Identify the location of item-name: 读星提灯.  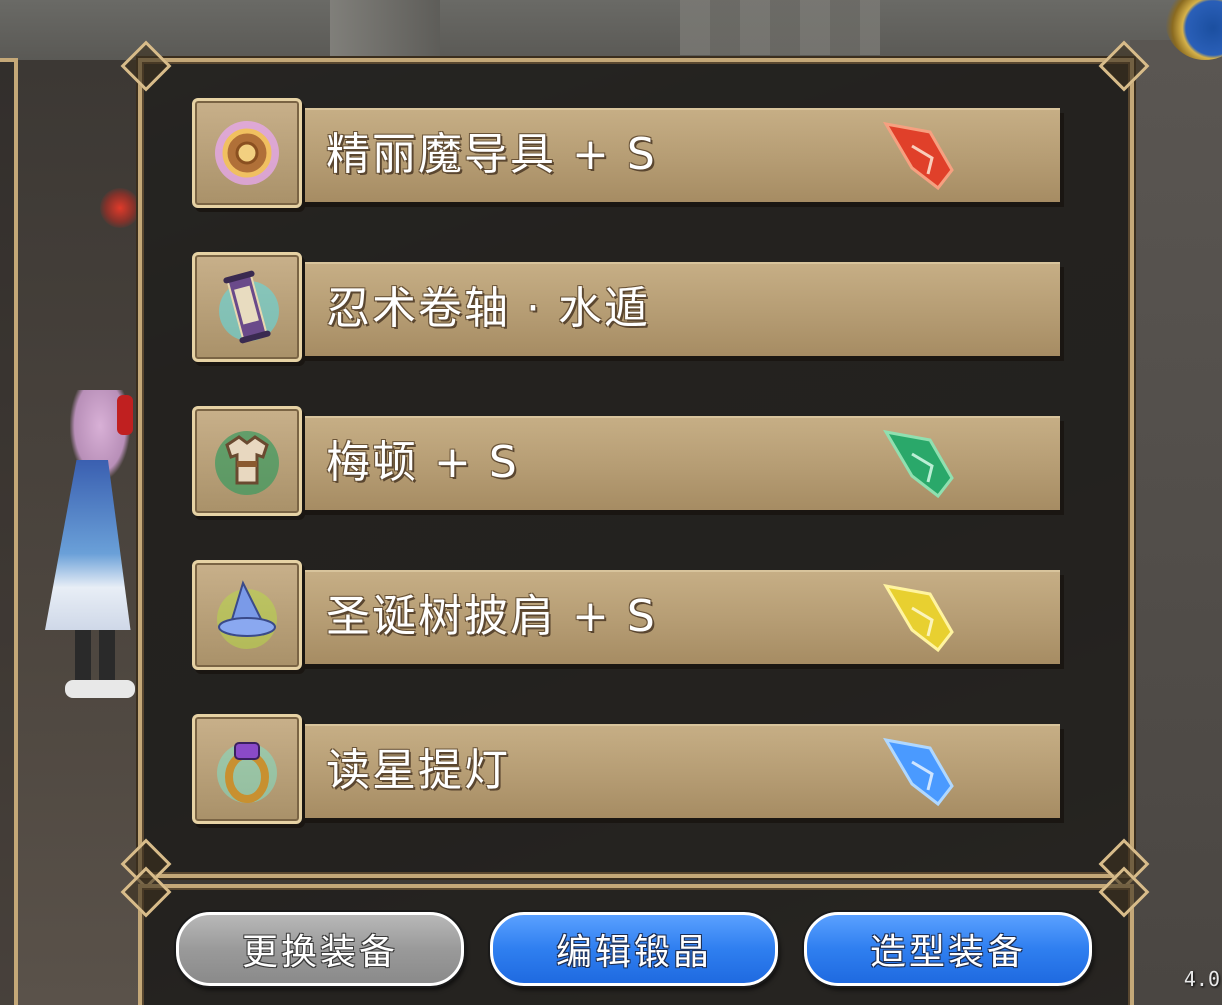
(418, 770).